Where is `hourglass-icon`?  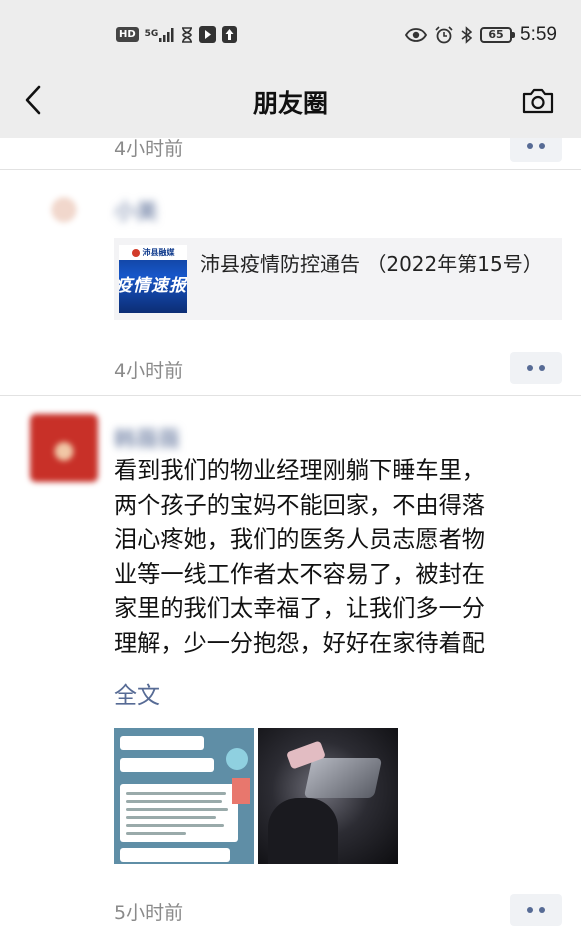 hourglass-icon is located at coordinates (187, 34).